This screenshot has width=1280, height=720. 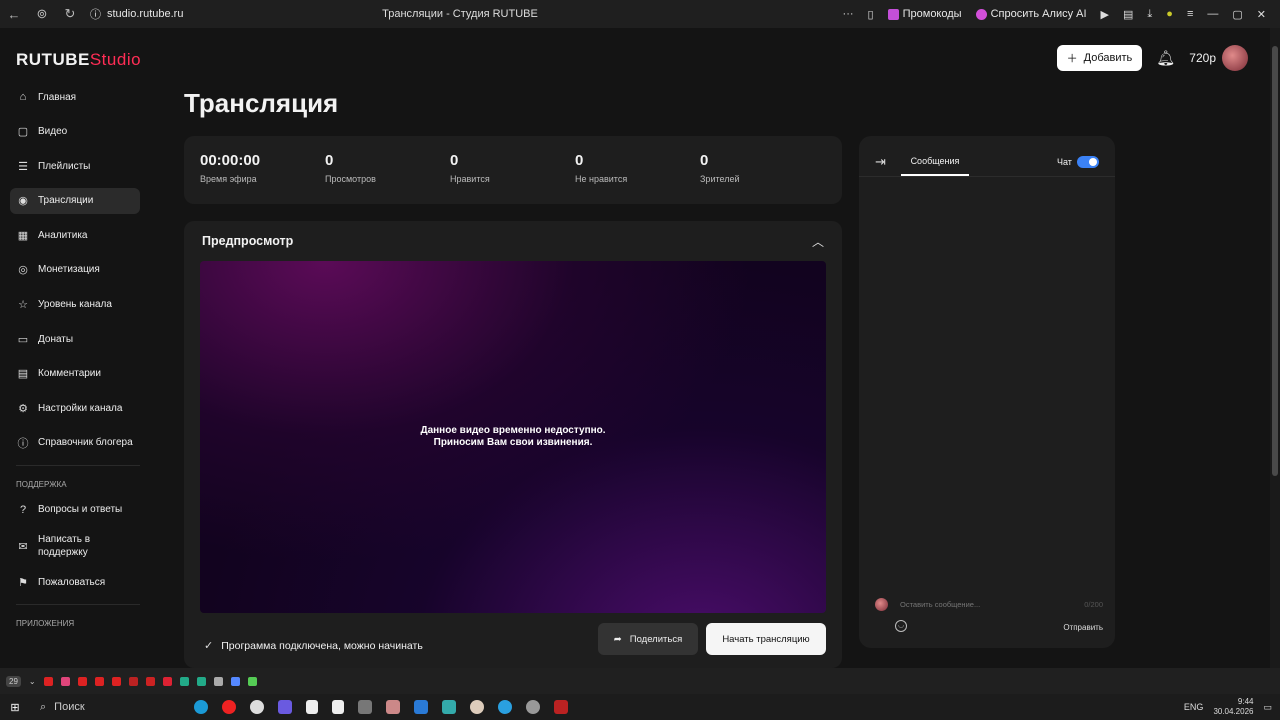 What do you see at coordinates (1169, 14) in the screenshot?
I see `extension-icon: ●` at bounding box center [1169, 14].